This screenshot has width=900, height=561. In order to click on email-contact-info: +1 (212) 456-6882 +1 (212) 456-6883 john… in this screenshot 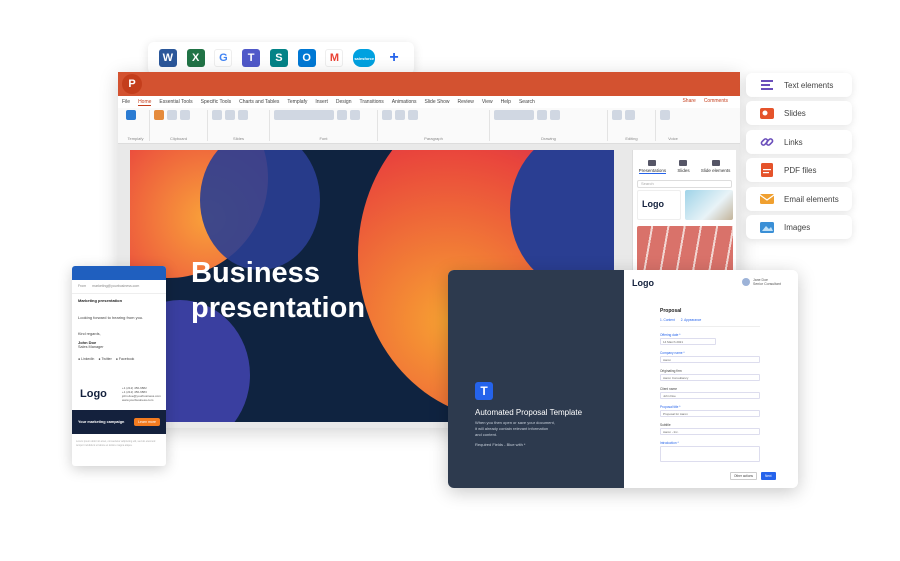, I will do `click(141, 394)`.